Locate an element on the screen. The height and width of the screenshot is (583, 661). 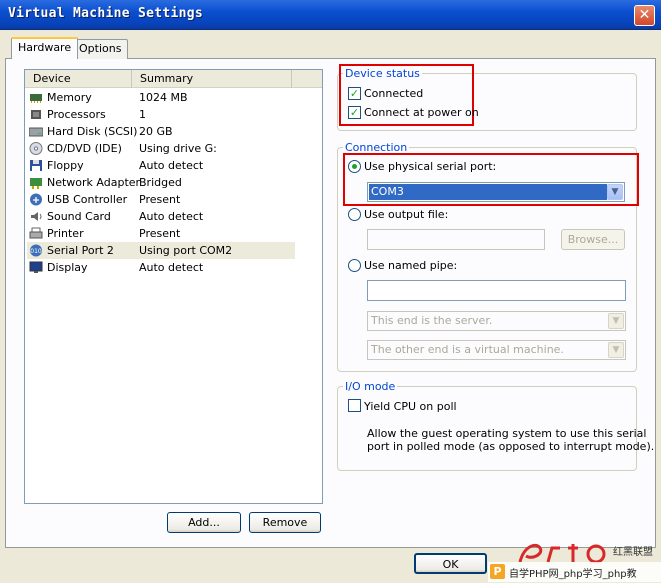
watermark-text: 自学PHP网_php学习_php教 is located at coordinates (573, 574).